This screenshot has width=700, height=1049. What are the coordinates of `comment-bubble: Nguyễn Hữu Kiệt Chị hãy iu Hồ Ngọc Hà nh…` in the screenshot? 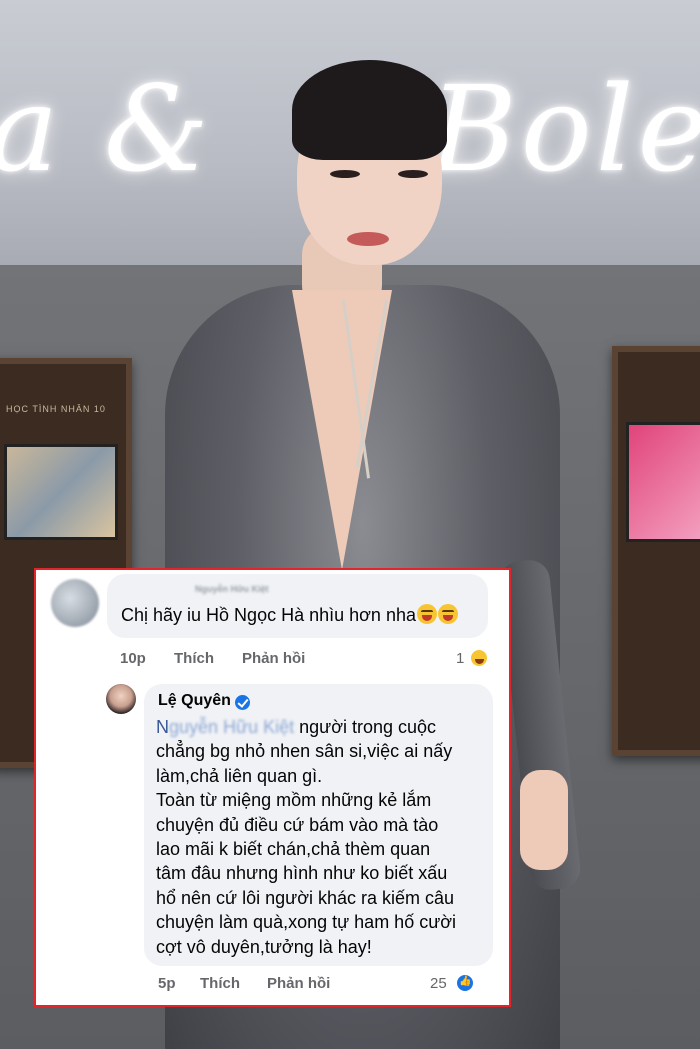 It's located at (297, 606).